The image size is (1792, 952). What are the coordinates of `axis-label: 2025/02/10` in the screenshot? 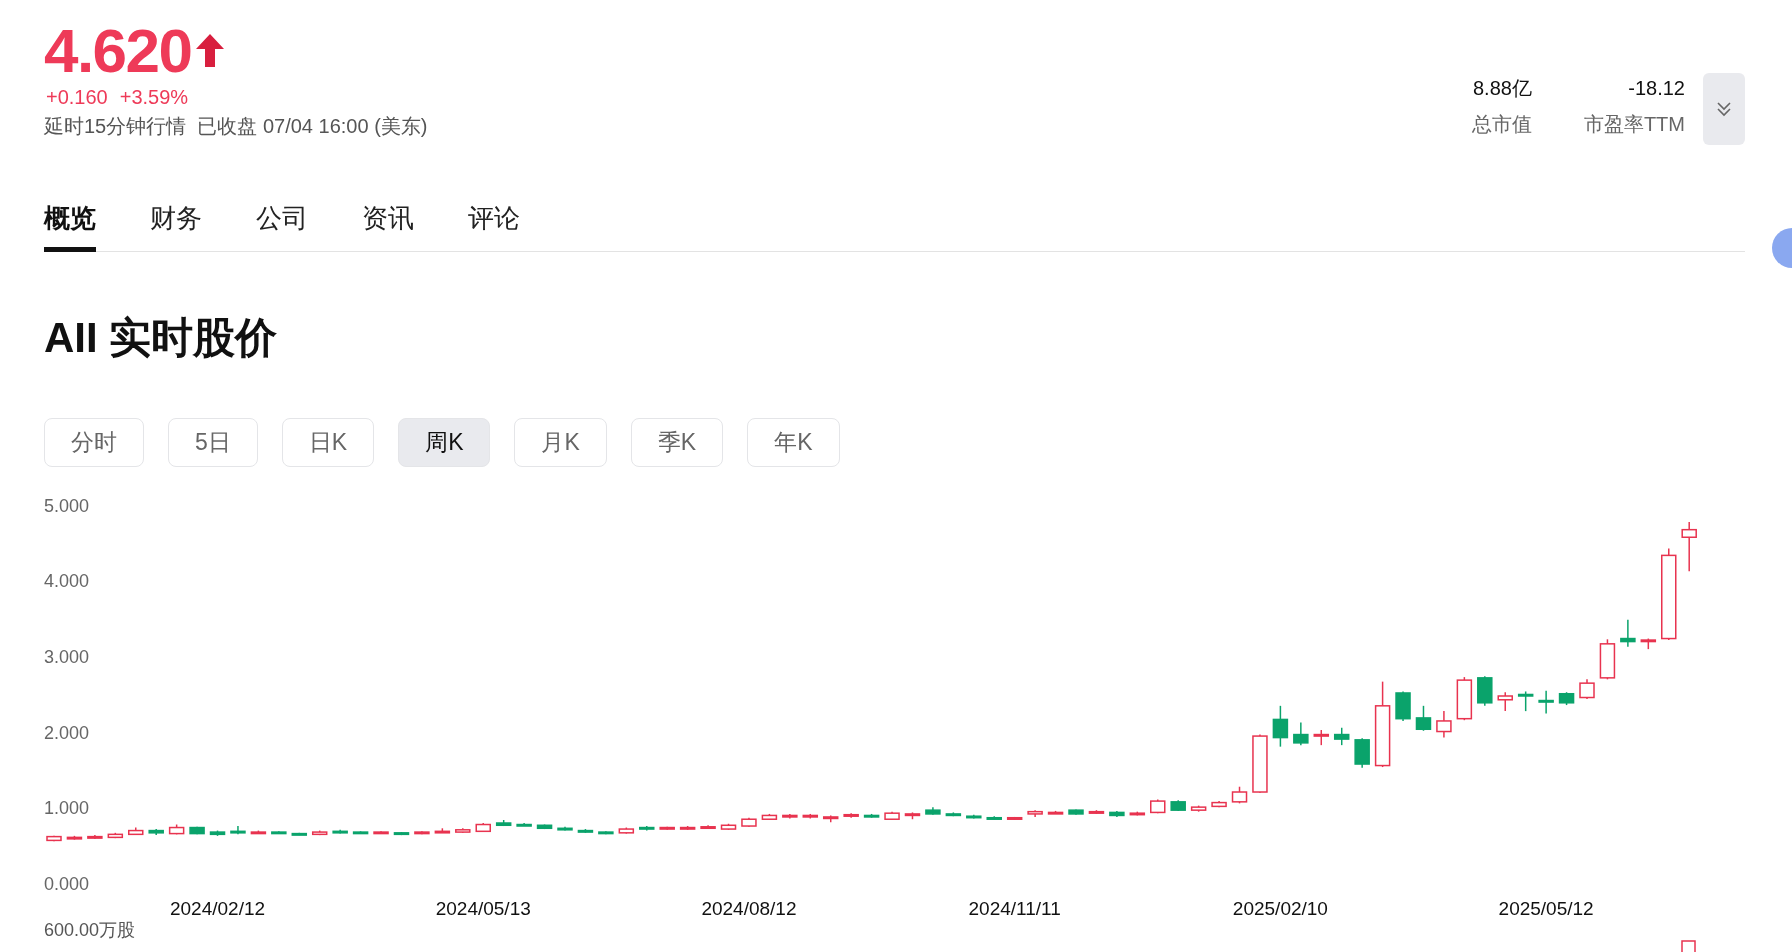 It's located at (1280, 908).